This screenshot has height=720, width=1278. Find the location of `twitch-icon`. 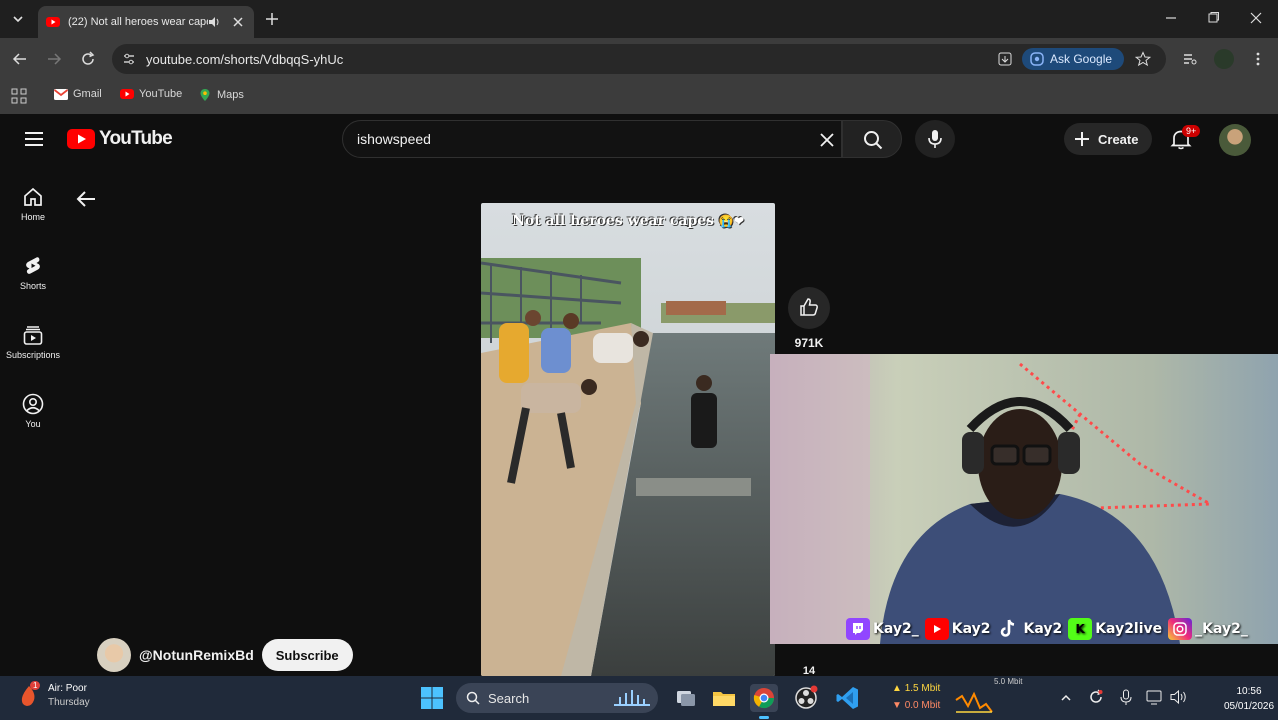

twitch-icon is located at coordinates (858, 629).